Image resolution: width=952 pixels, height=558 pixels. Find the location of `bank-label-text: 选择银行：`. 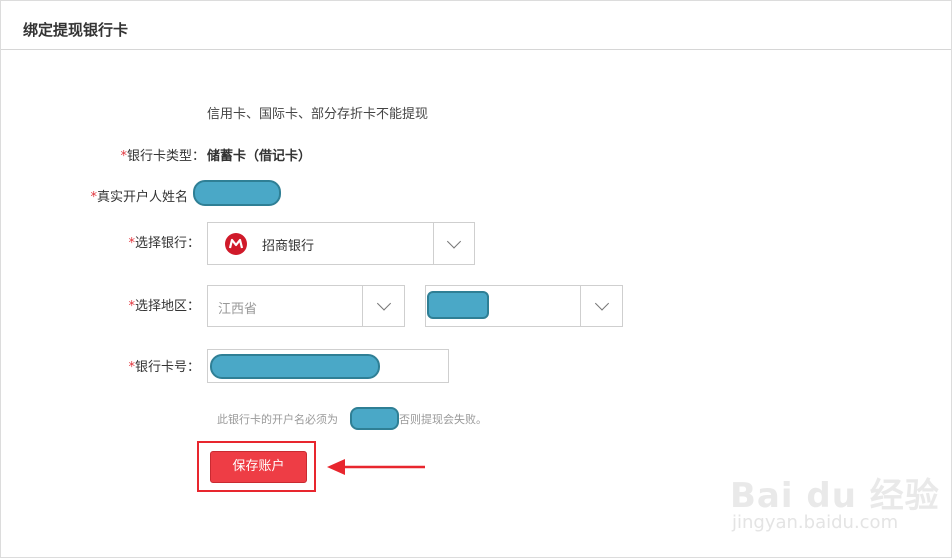

bank-label-text: 选择银行： is located at coordinates (167, 243).